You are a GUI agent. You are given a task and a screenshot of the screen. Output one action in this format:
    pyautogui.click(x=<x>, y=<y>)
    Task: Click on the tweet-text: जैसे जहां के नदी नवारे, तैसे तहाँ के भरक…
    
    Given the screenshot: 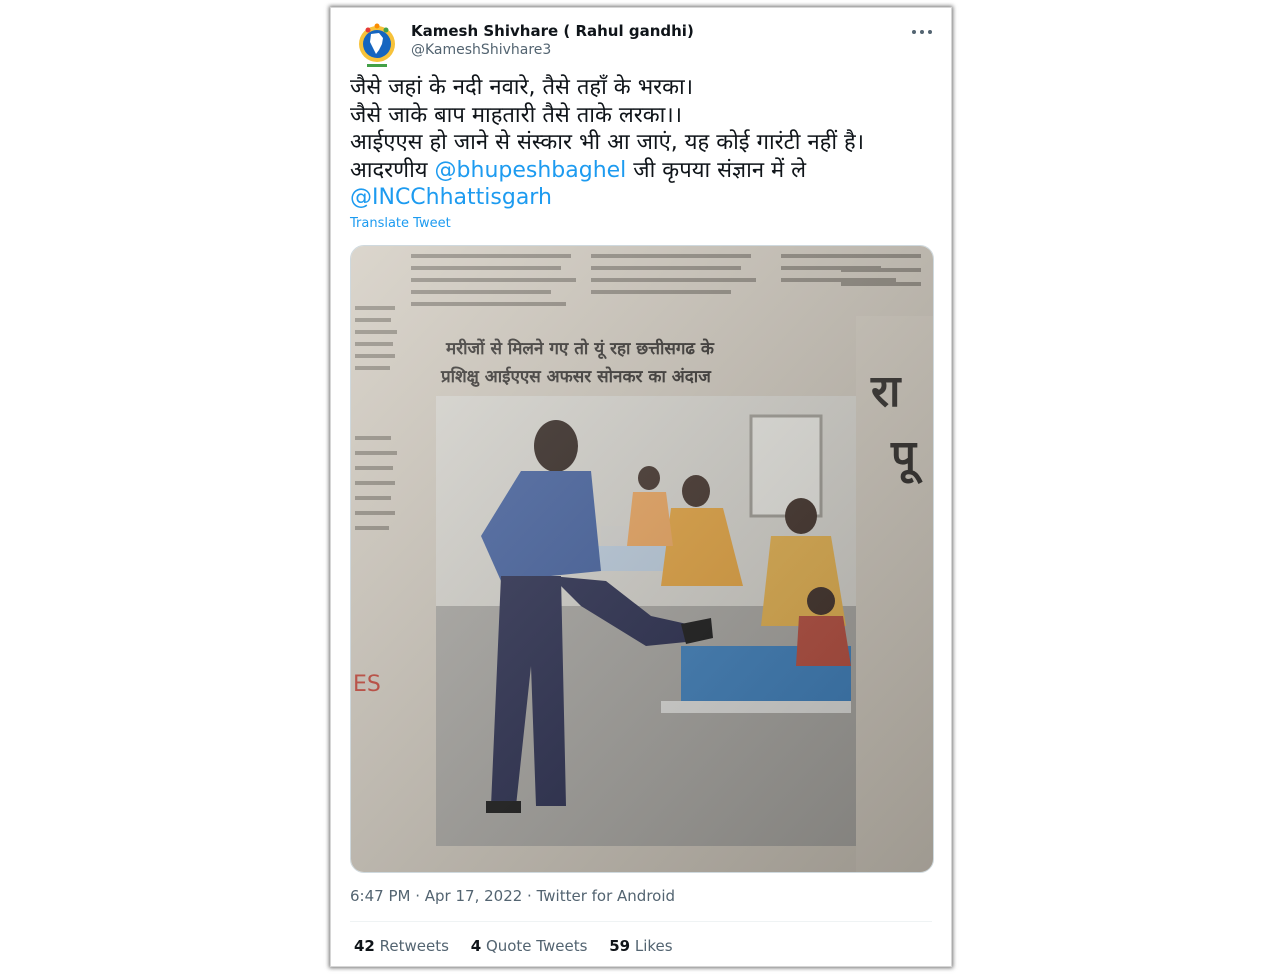 What is the action you would take?
    pyautogui.click(x=645, y=143)
    